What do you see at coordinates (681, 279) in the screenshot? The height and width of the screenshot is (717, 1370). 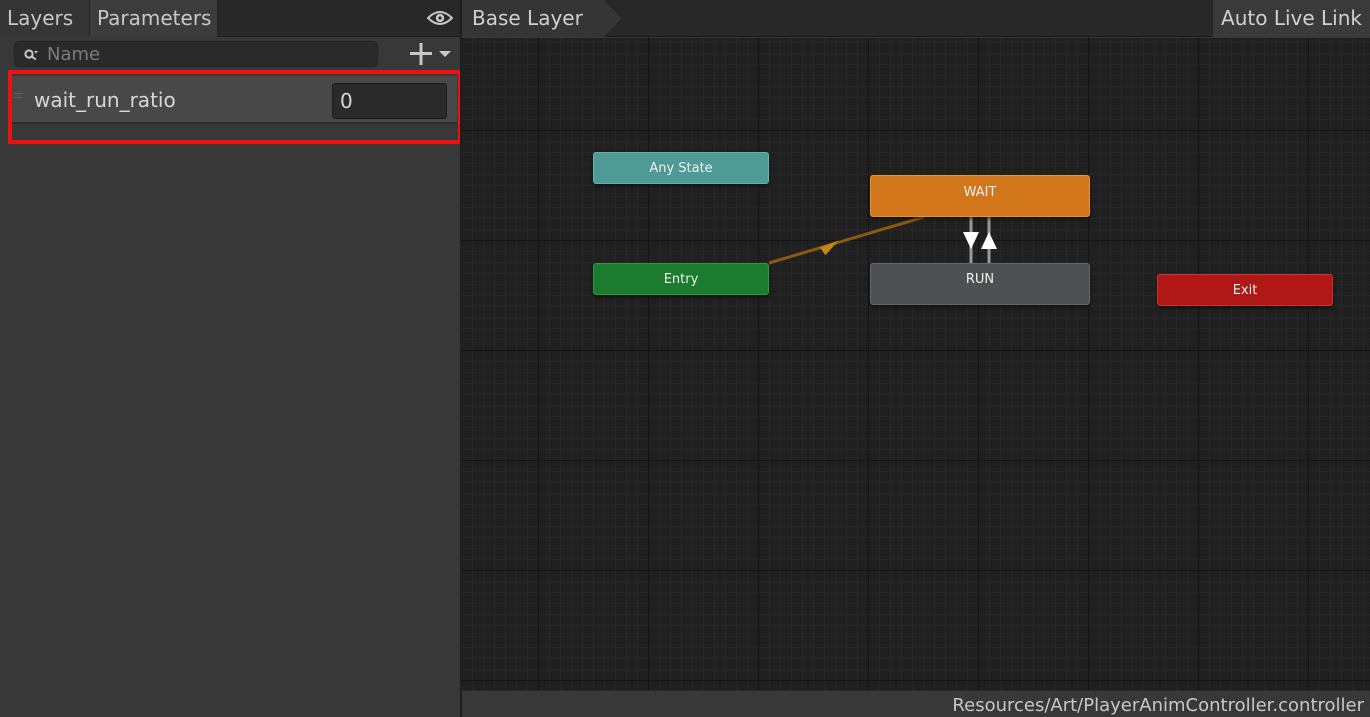 I see `node-entry: Entry` at bounding box center [681, 279].